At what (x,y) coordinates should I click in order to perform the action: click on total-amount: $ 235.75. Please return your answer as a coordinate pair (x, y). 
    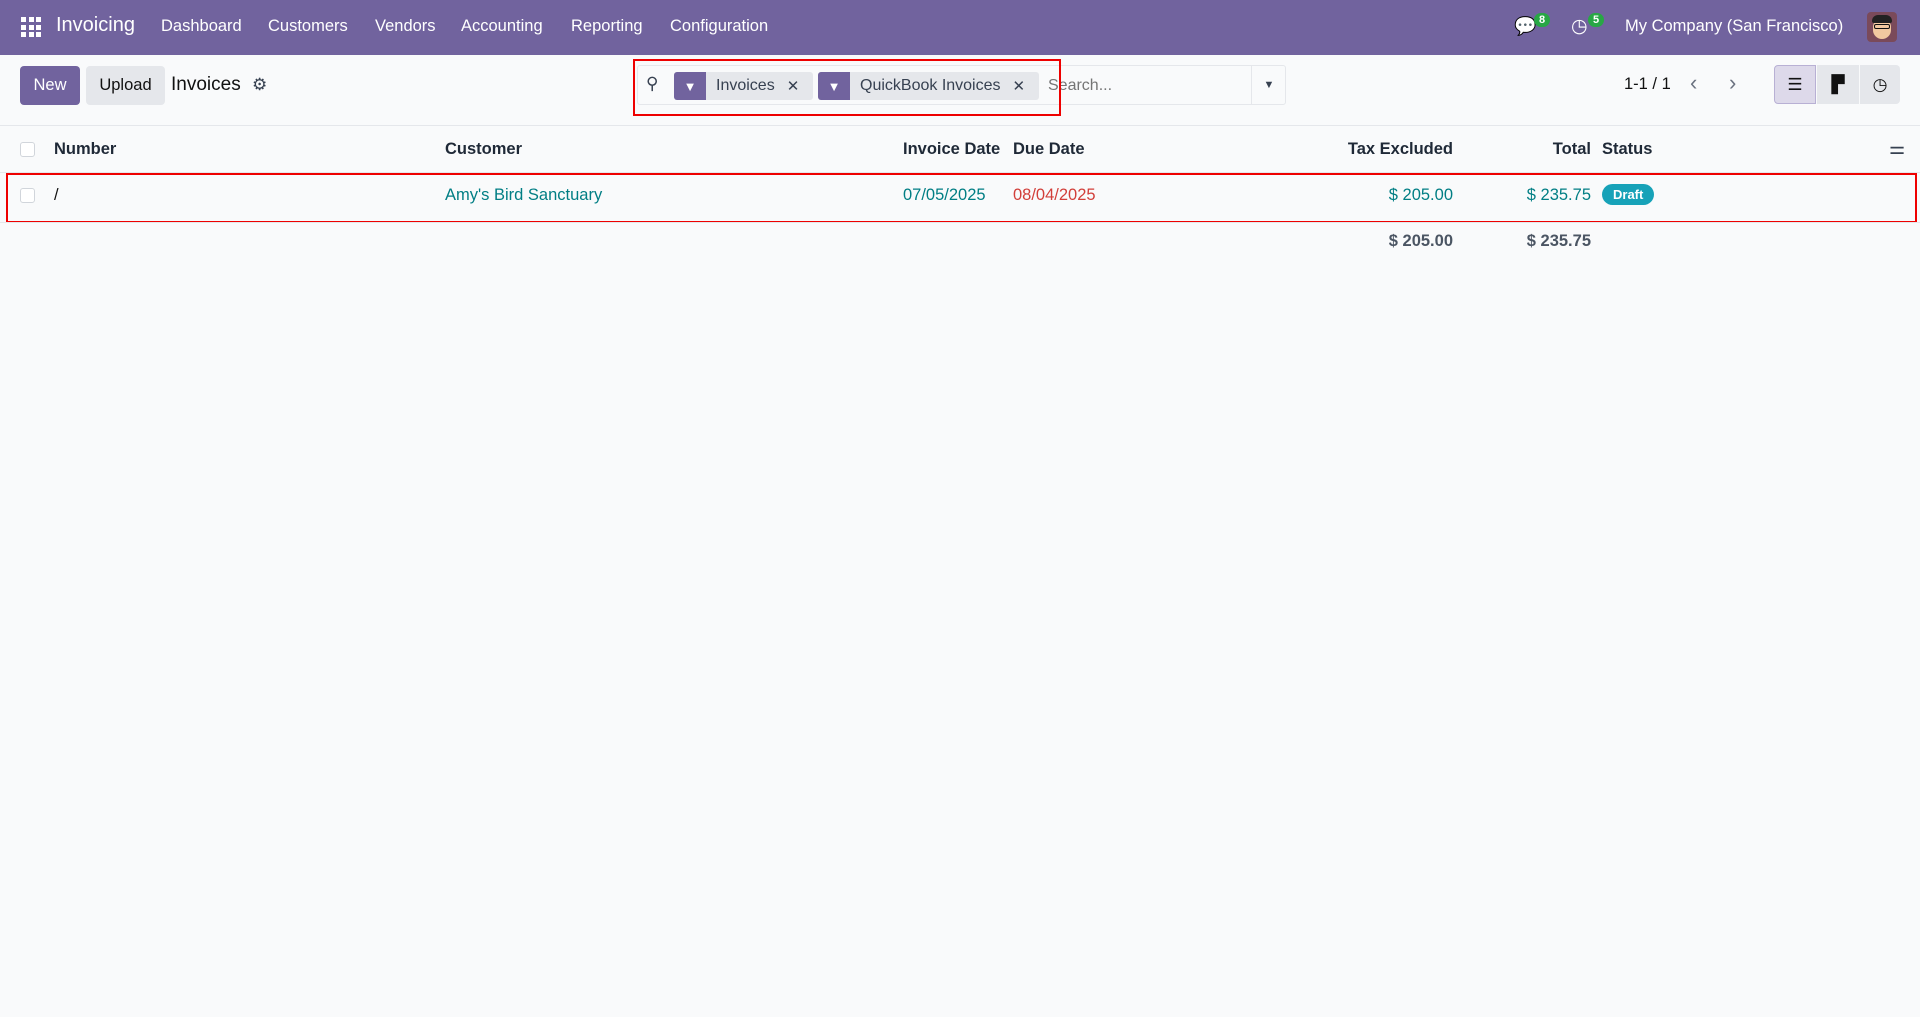
    Looking at the image, I should click on (1558, 241).